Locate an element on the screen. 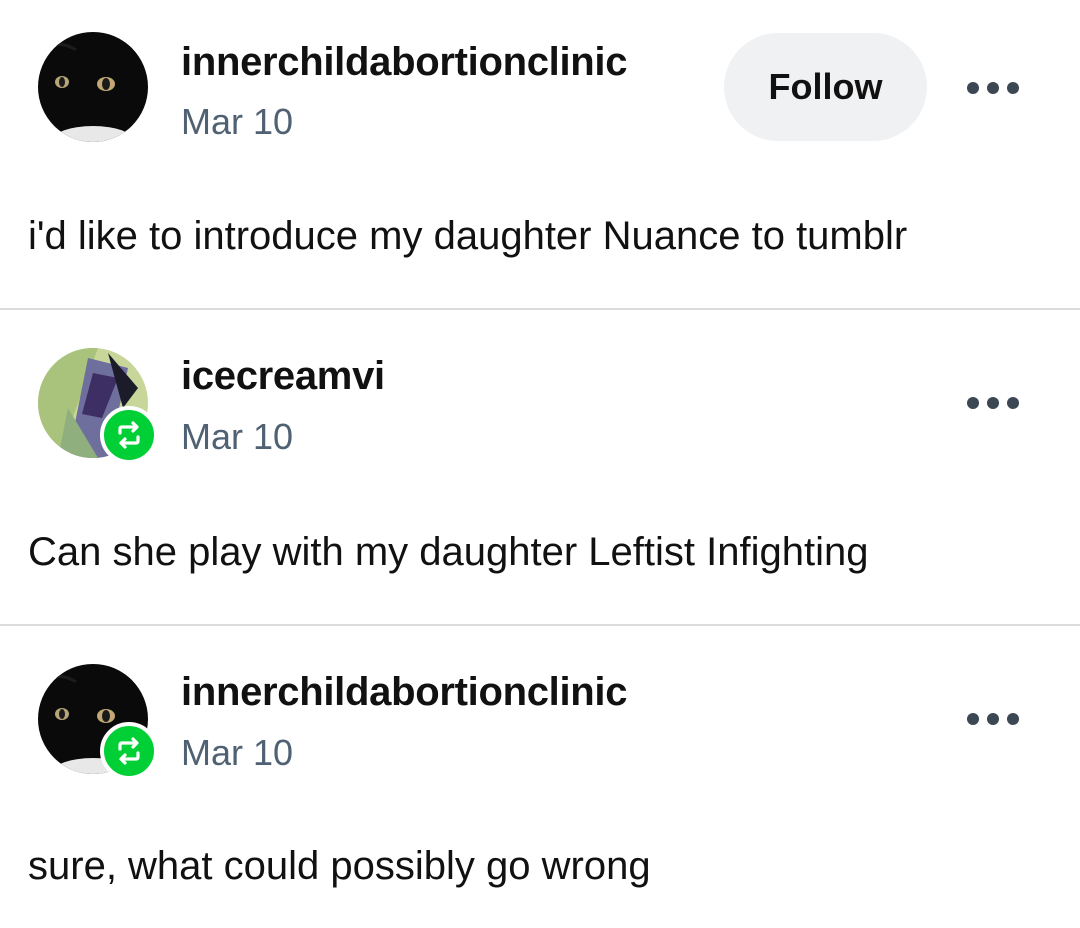 The width and height of the screenshot is (1080, 928). black-cat-avatar-image is located at coordinates (93, 87).